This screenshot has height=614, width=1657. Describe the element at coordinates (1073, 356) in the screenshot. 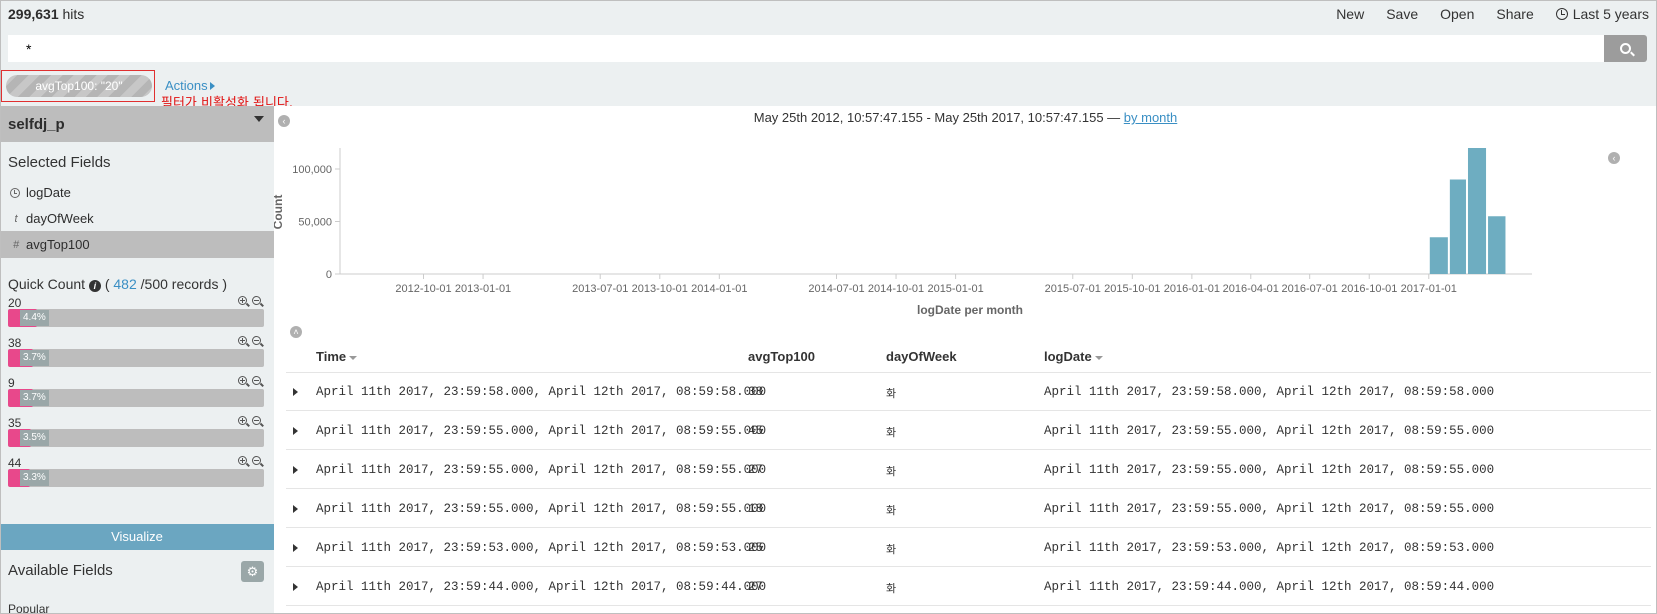

I see `header-logdate: logDate` at that location.